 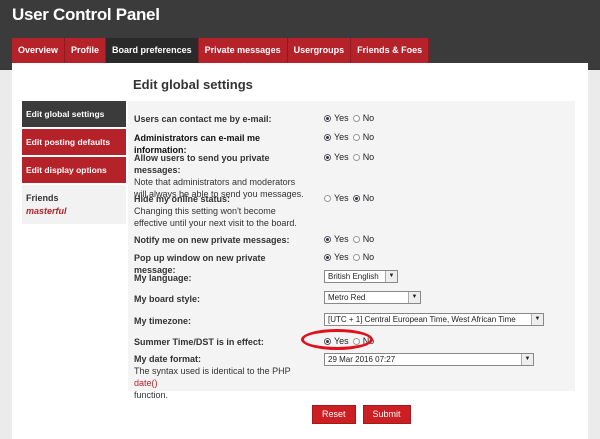 I want to click on submit-button: Submit, so click(x=386, y=414).